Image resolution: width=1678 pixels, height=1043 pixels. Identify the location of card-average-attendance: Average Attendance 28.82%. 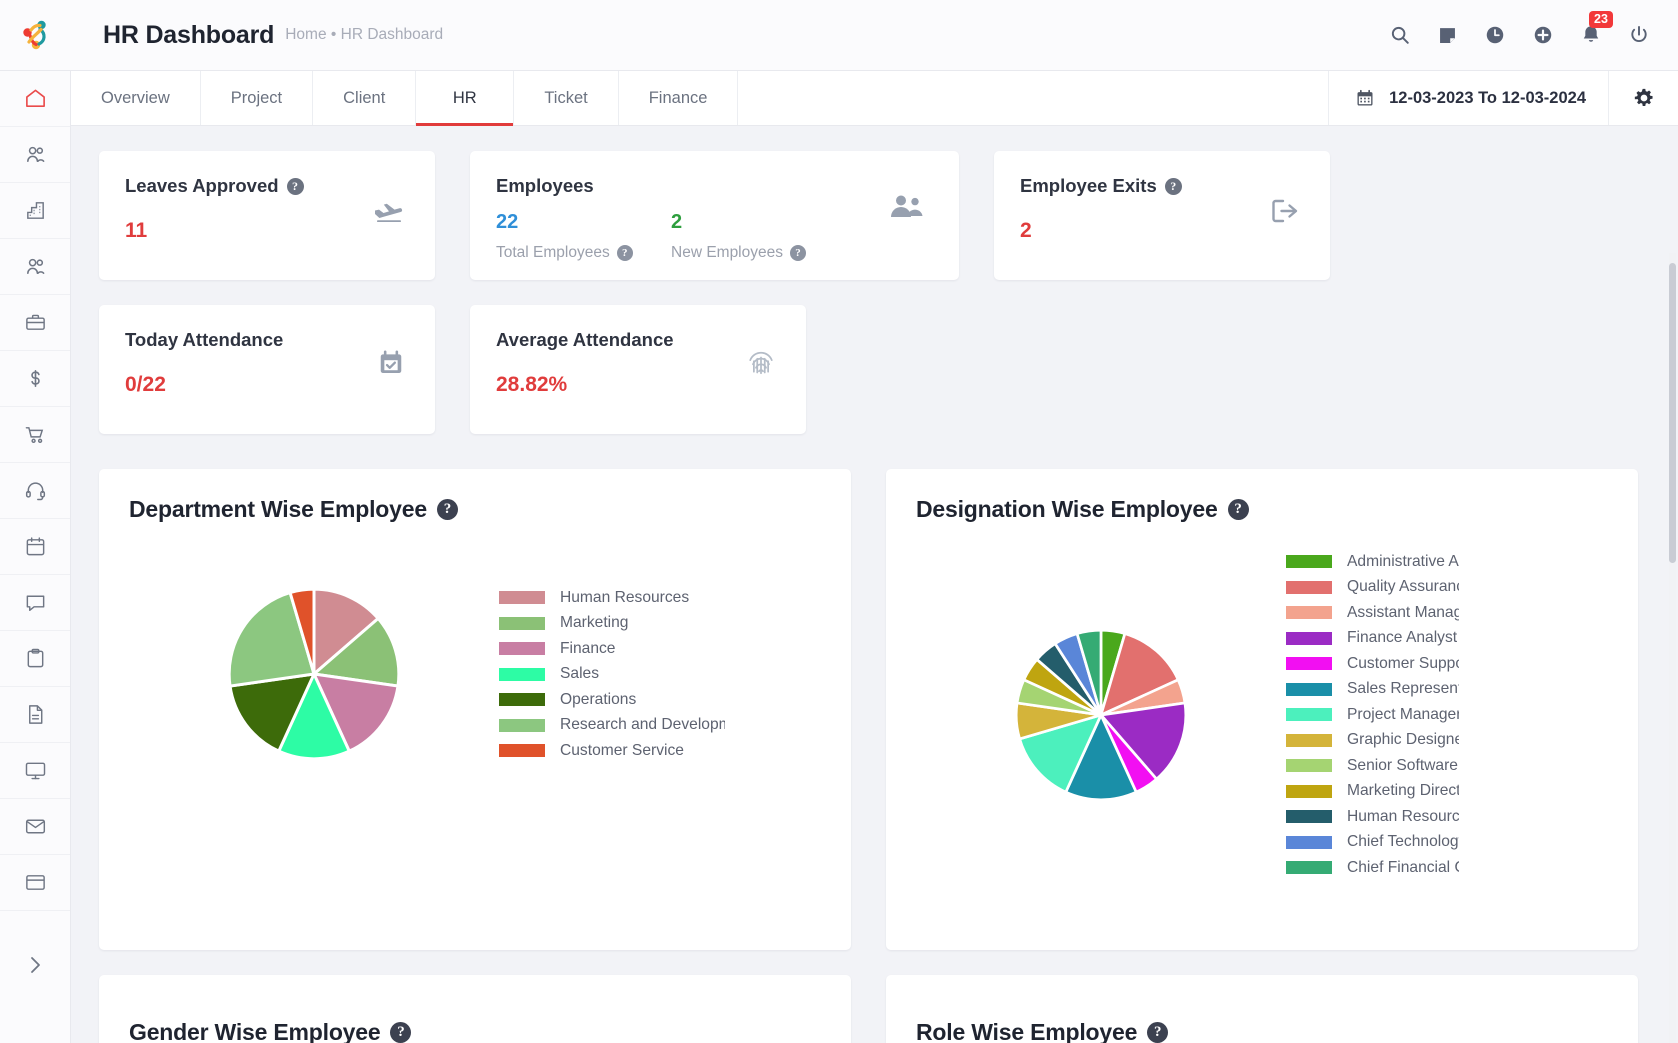
(638, 369).